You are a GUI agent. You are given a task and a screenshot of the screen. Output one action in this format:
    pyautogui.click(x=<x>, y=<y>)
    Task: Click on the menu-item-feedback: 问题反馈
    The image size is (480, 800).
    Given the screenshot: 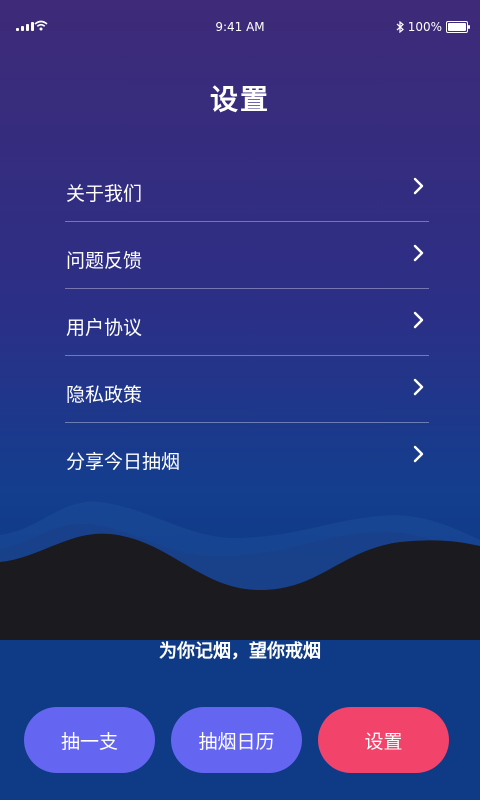 What is the action you would take?
    pyautogui.click(x=247, y=255)
    